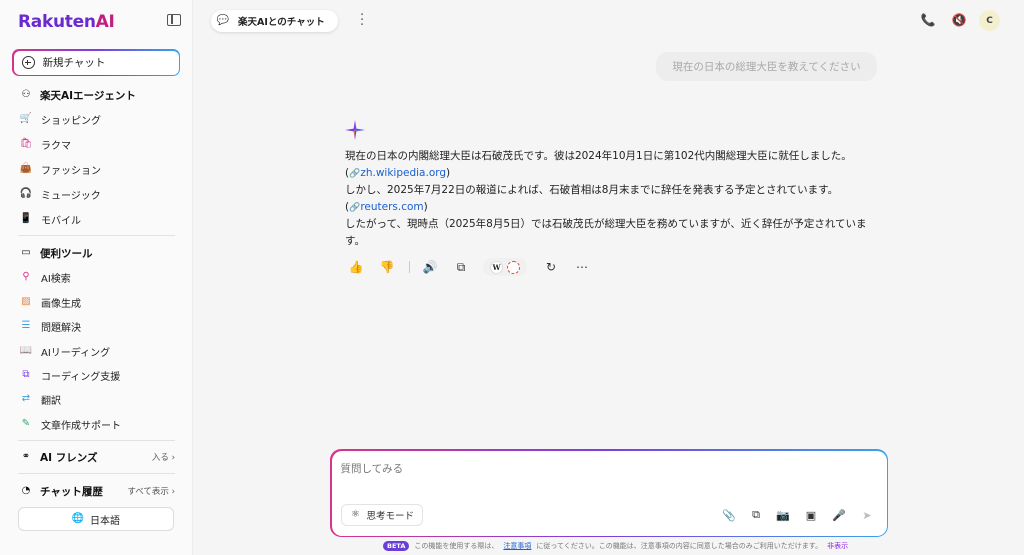  I want to click on section-chat-history: ◔ チャット履歴 すべて表示 ›, so click(98, 491).